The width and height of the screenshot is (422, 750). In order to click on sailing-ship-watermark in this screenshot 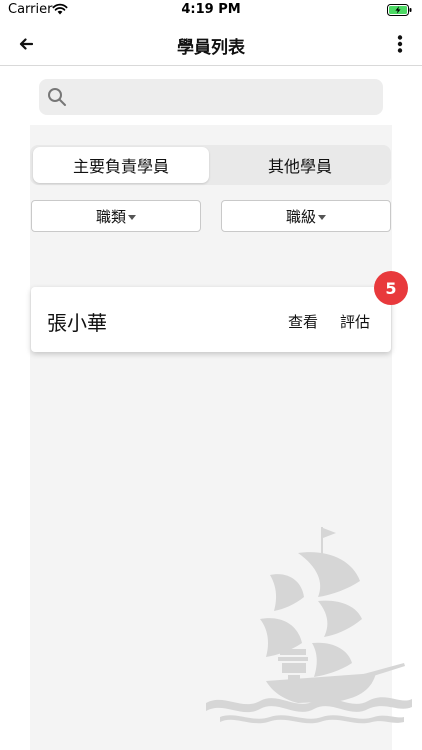, I will do `click(309, 625)`.